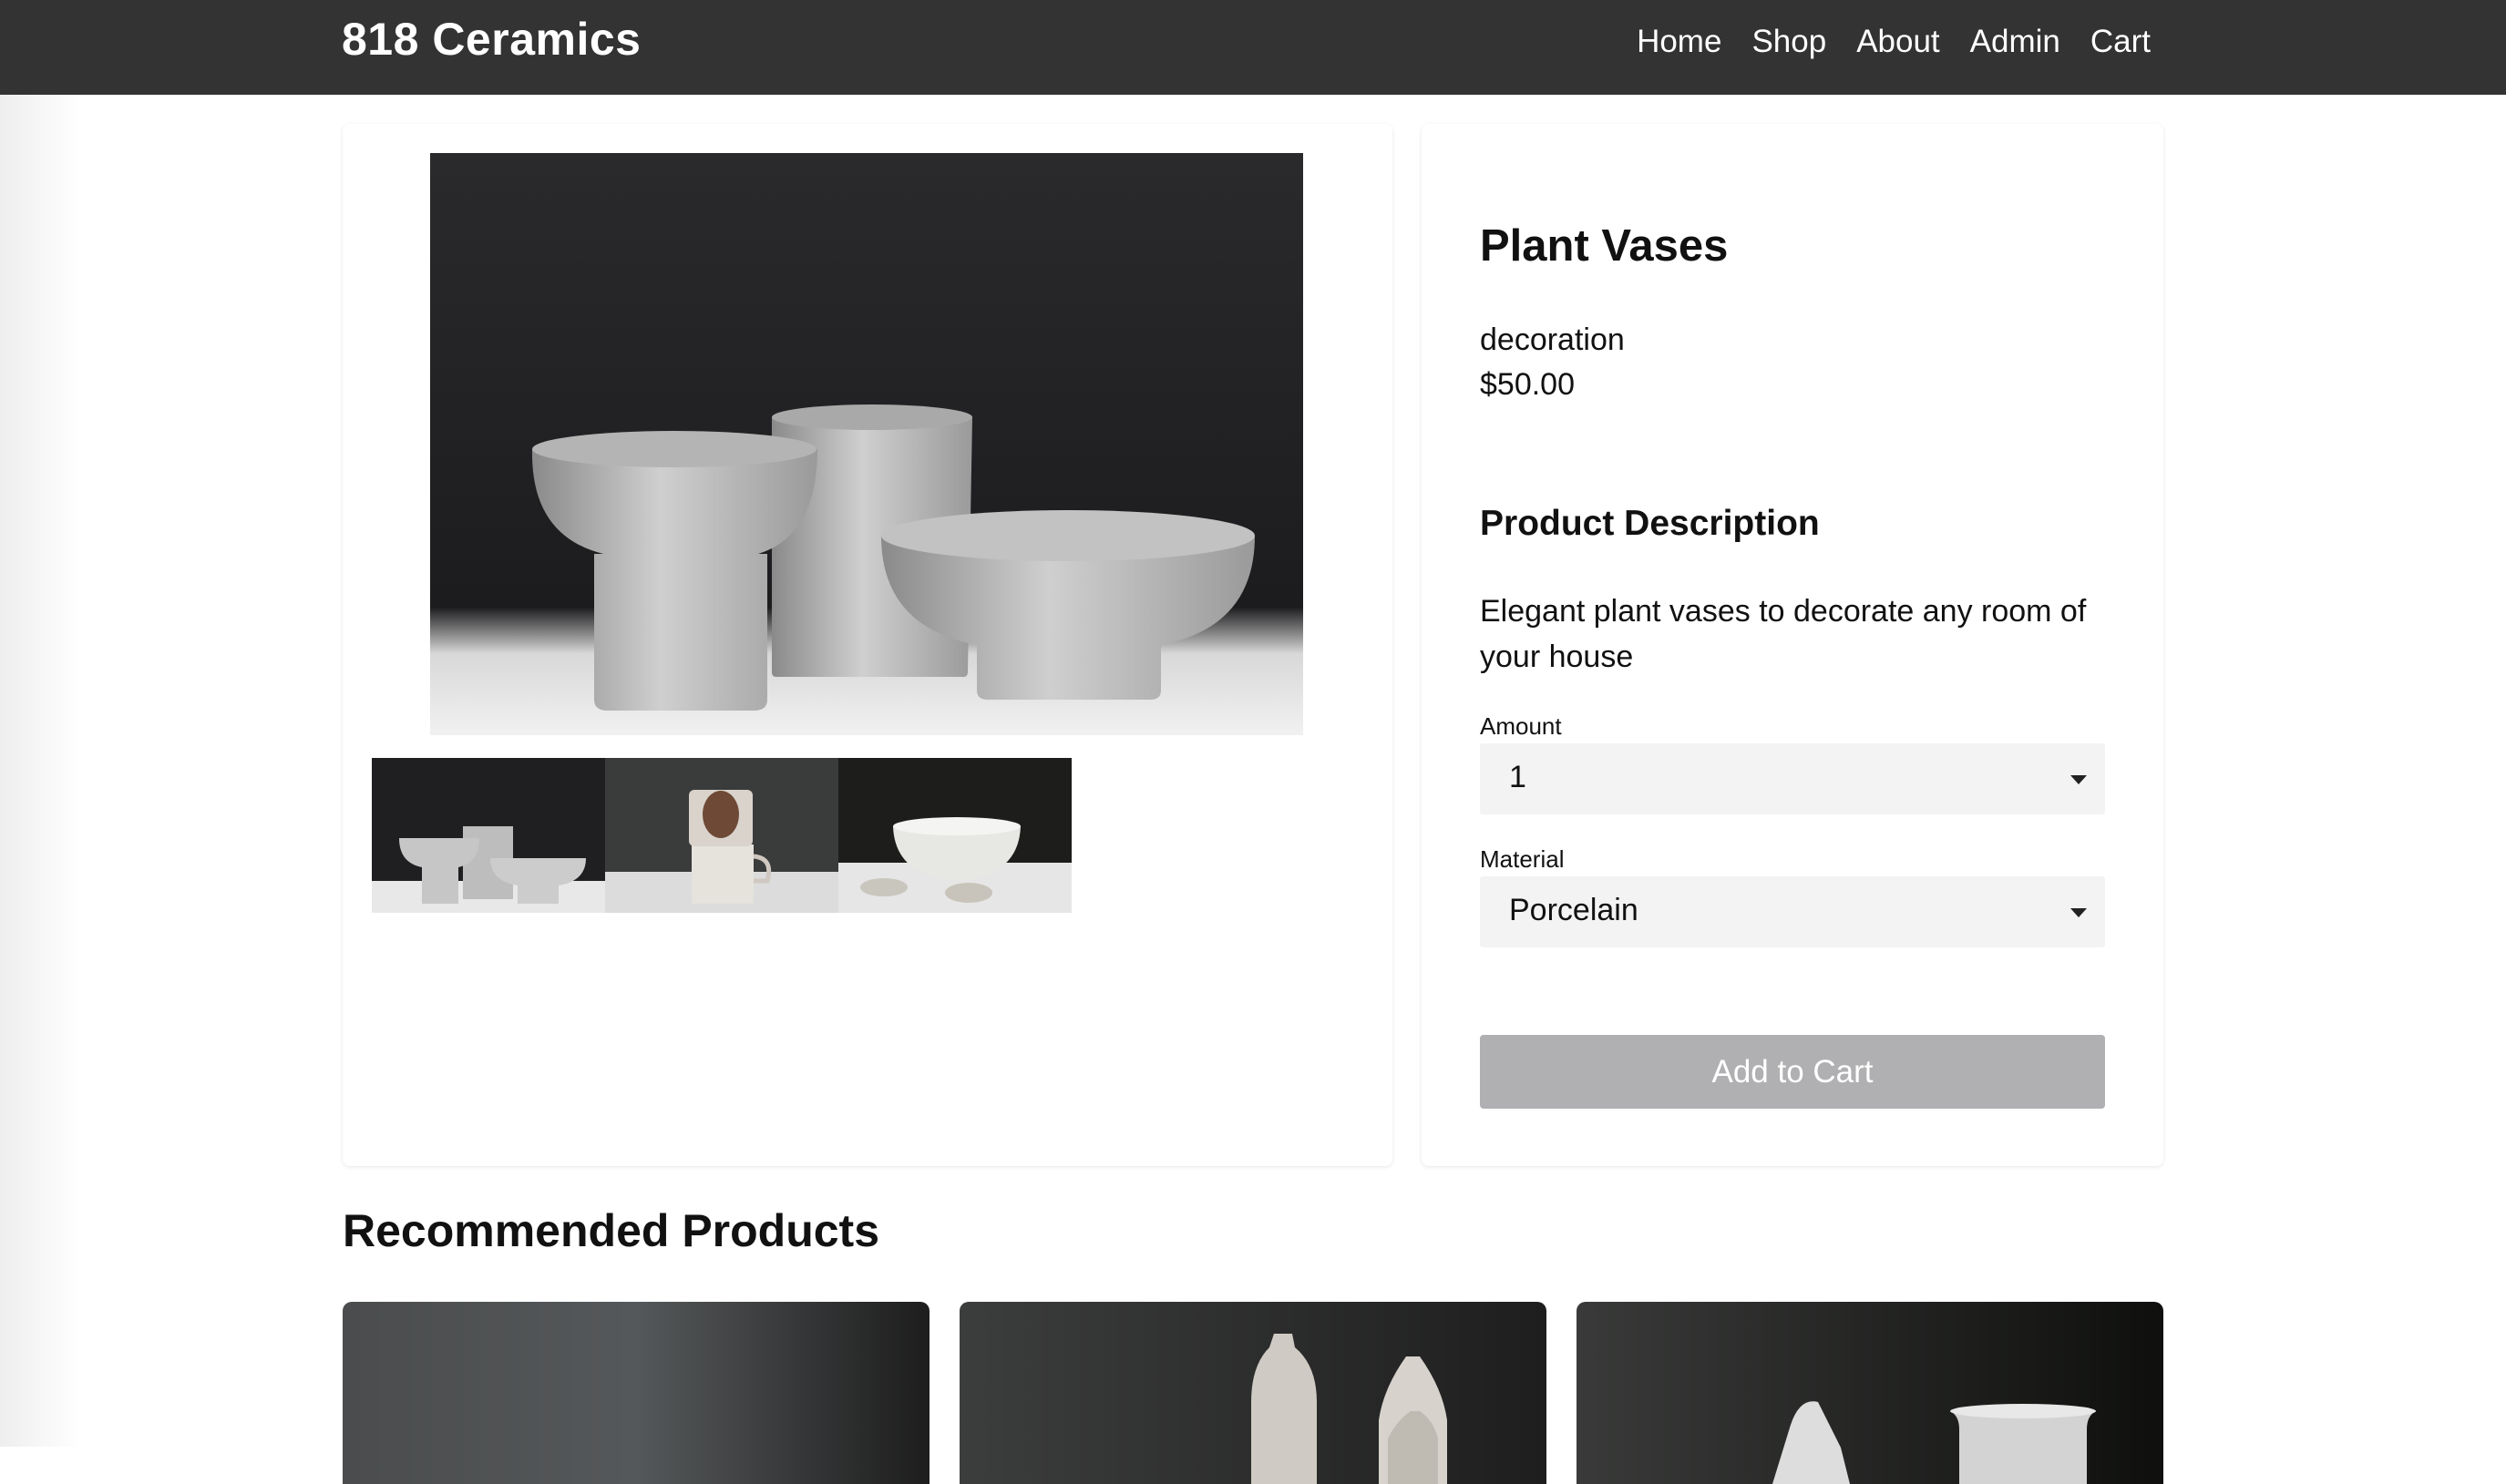 The width and height of the screenshot is (2506, 1484). Describe the element at coordinates (1552, 339) in the screenshot. I see `product-category: decoration` at that location.